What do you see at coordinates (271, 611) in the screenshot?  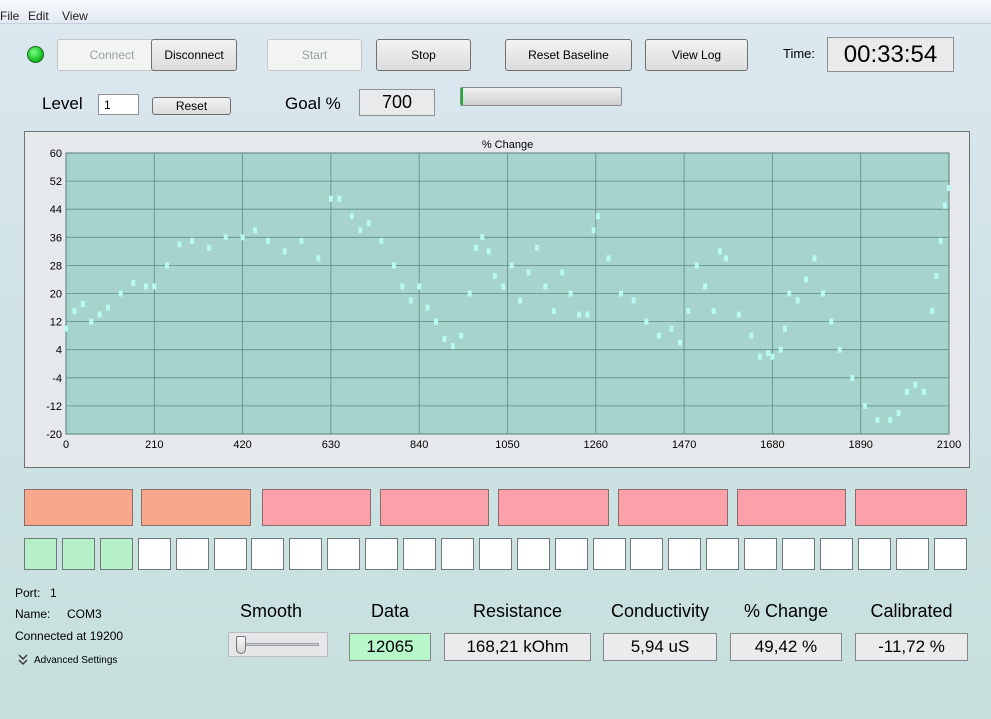 I see `smooth-label: Smooth` at bounding box center [271, 611].